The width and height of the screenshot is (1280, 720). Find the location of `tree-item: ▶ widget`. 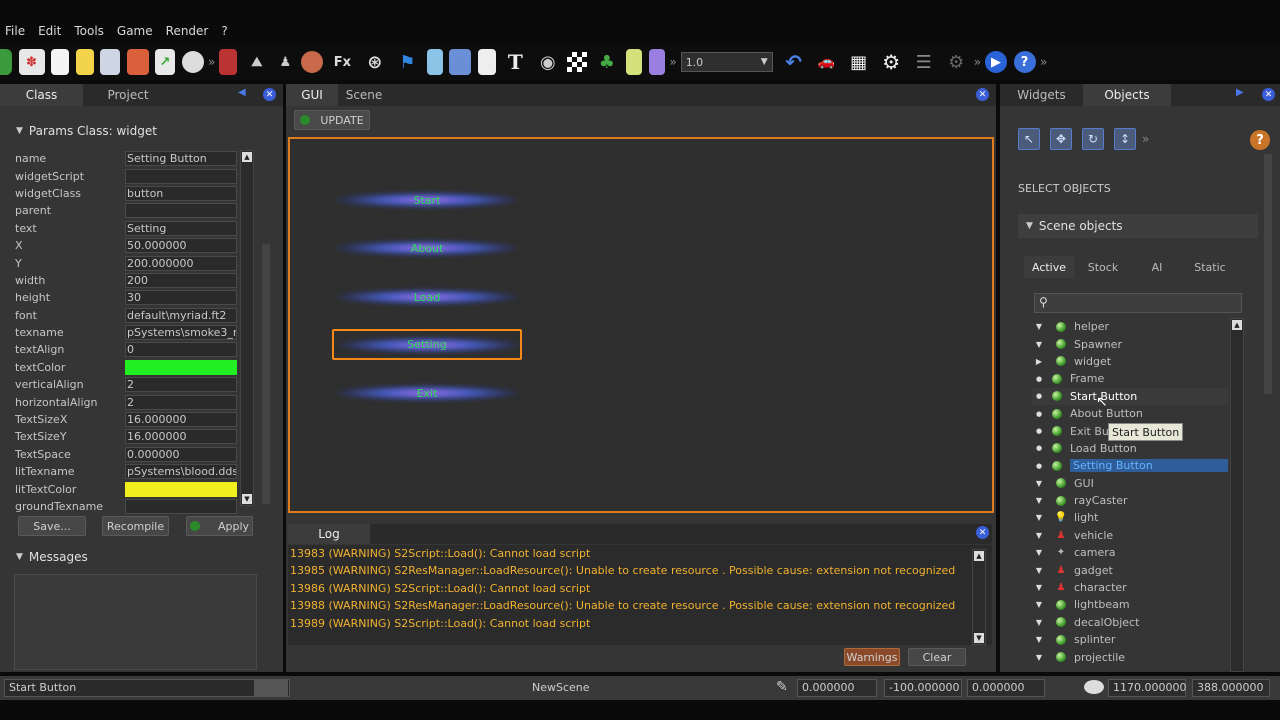

tree-item: ▶ widget is located at coordinates (1130, 361).